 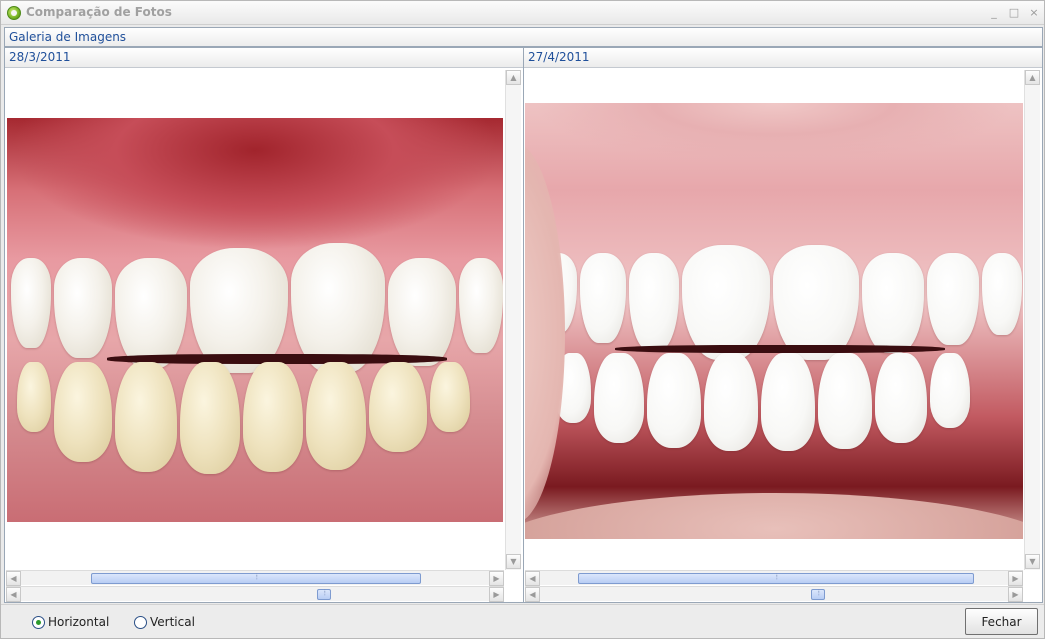 What do you see at coordinates (78, 622) in the screenshot?
I see `horizontal-radio-label: Horizontal` at bounding box center [78, 622].